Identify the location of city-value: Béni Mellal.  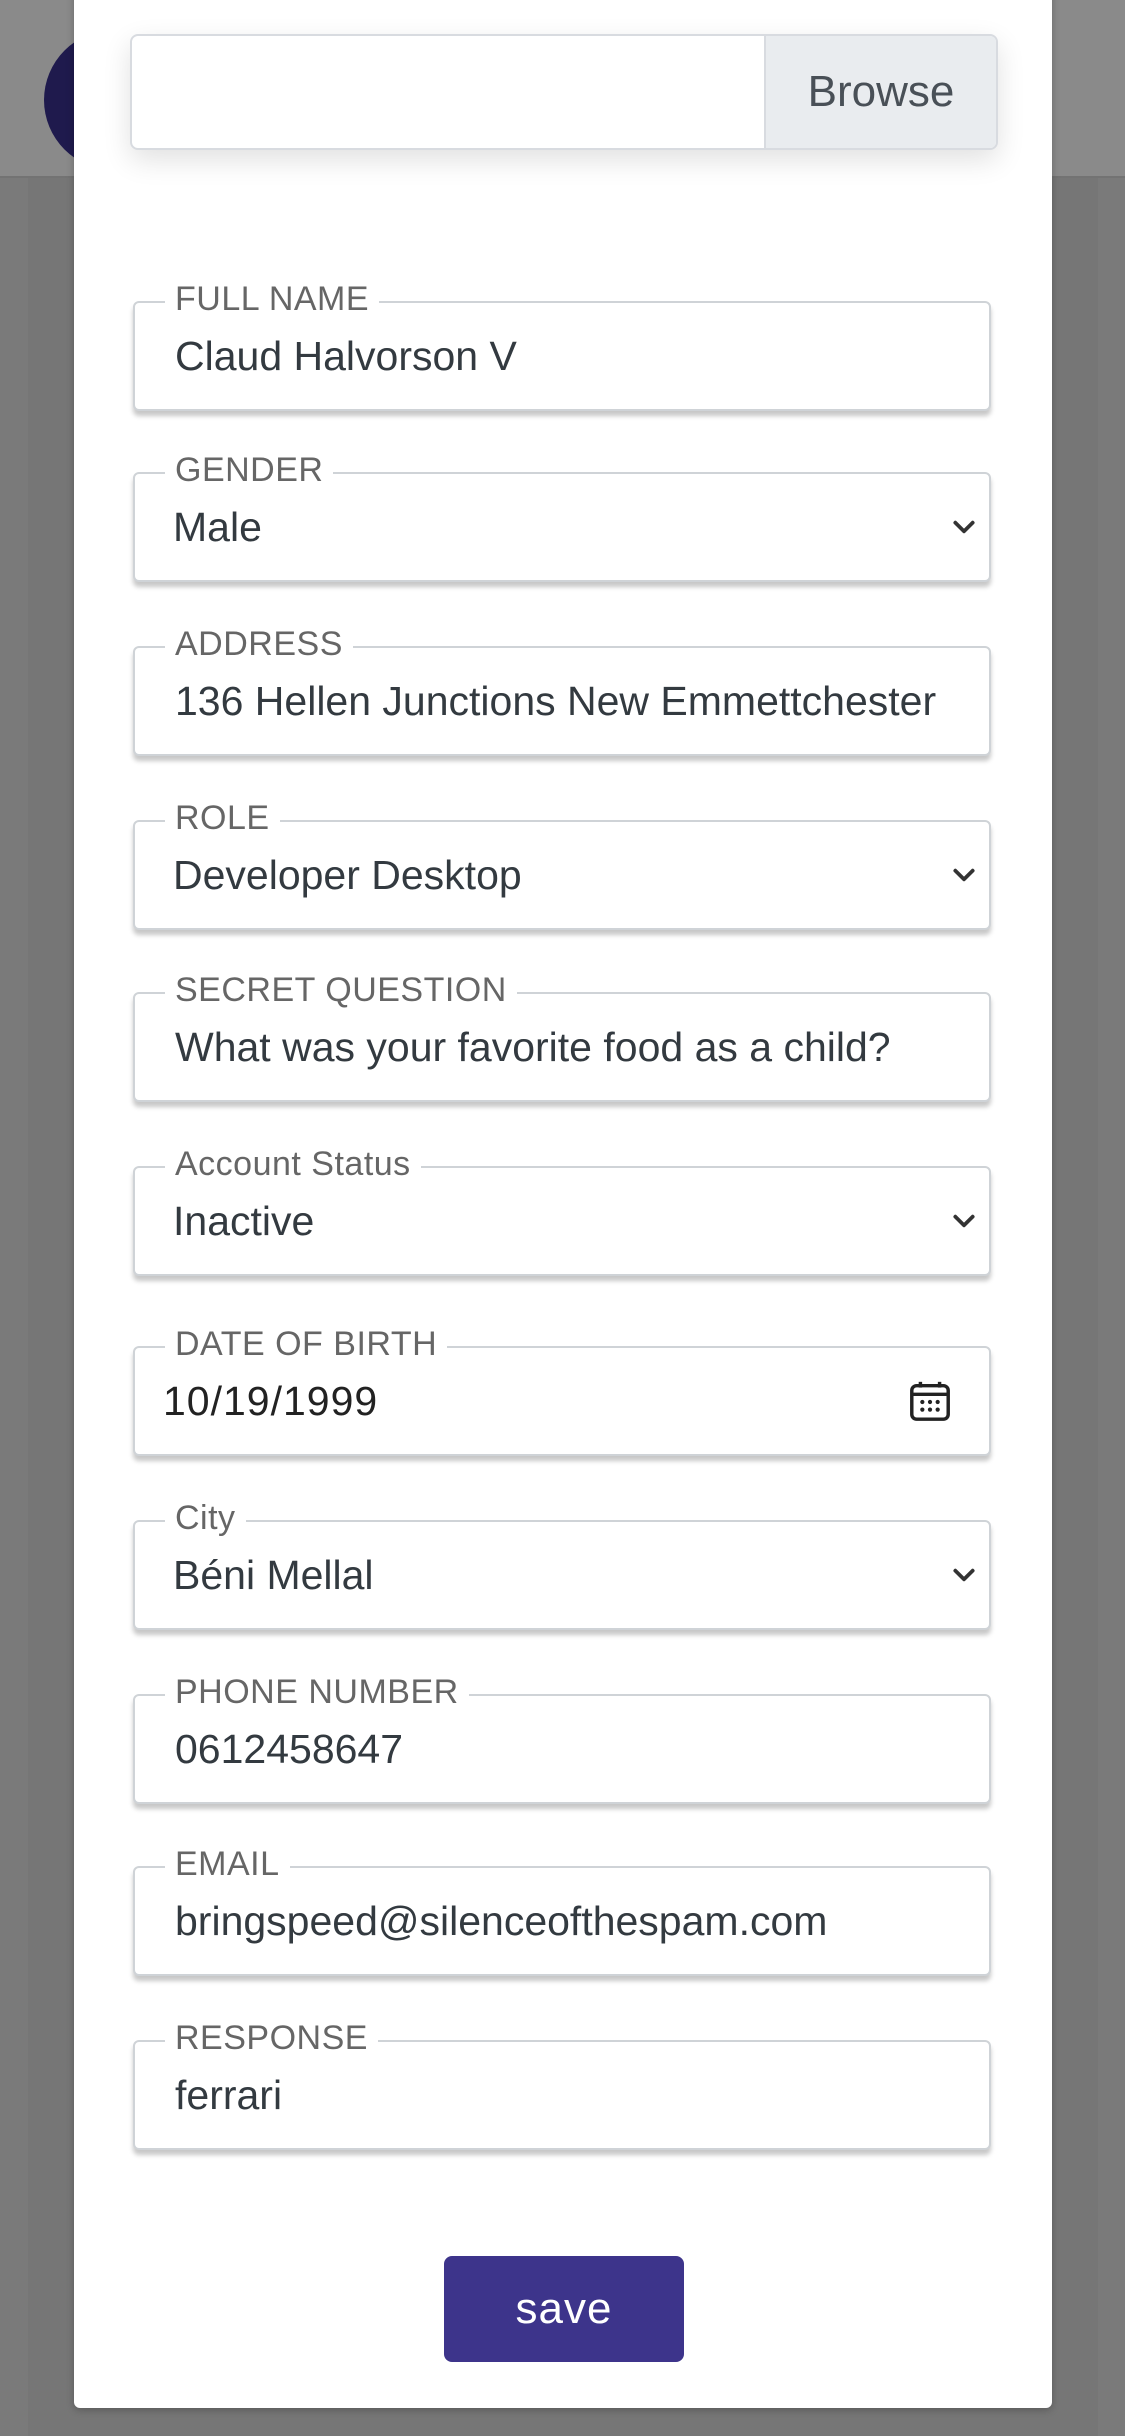
(273, 1575).